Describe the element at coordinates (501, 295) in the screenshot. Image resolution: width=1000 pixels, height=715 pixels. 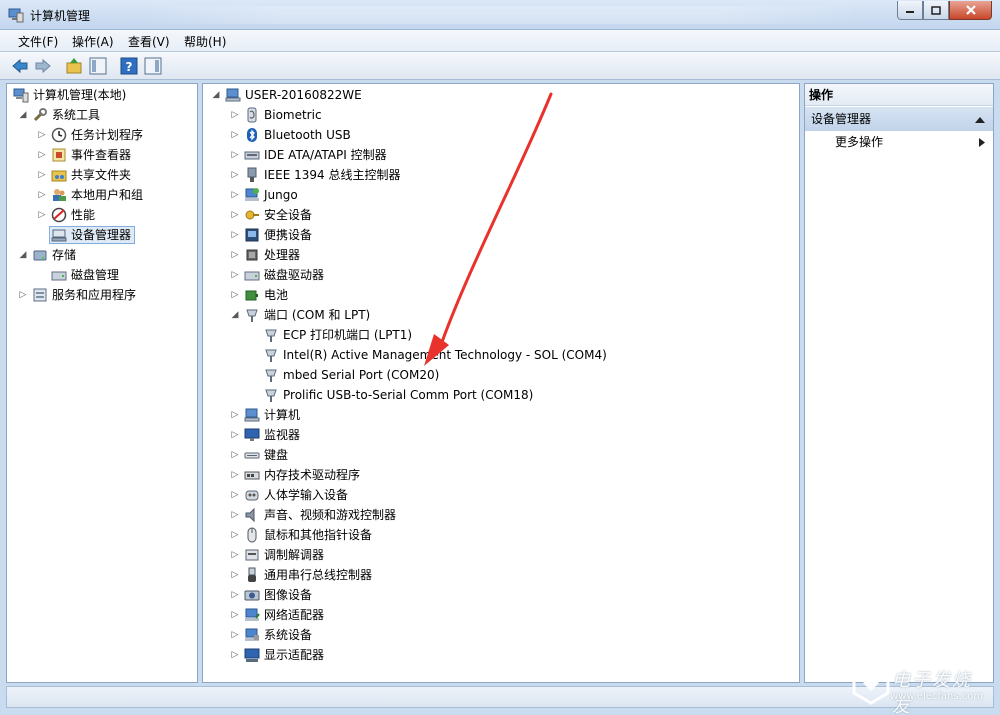
I see `device-tree-item: ▷ 电池` at that location.